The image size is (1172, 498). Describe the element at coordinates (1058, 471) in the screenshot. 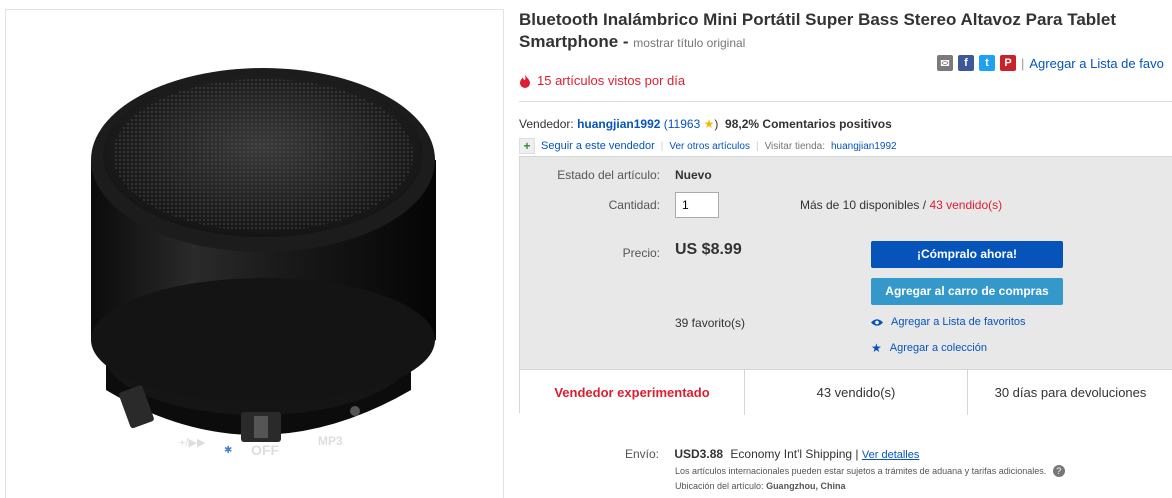

I see `help-icon: ?` at that location.